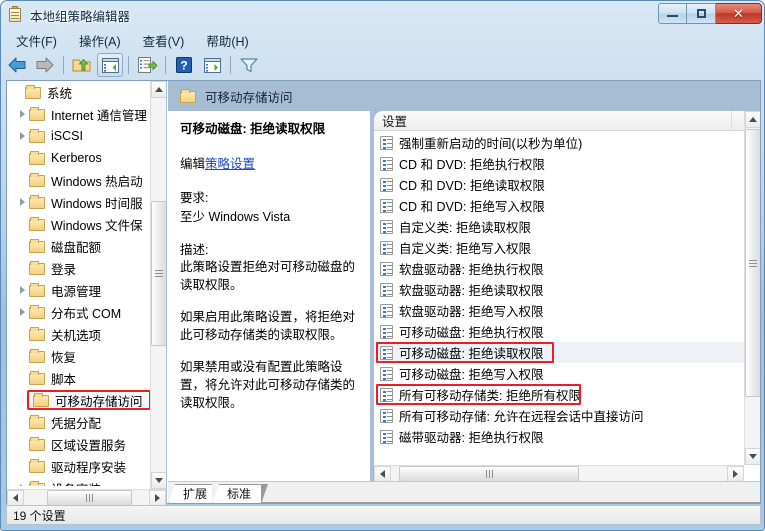 This screenshot has height=531, width=765. Describe the element at coordinates (79, 422) in the screenshot. I see `tree-item: 凭据分配` at that location.